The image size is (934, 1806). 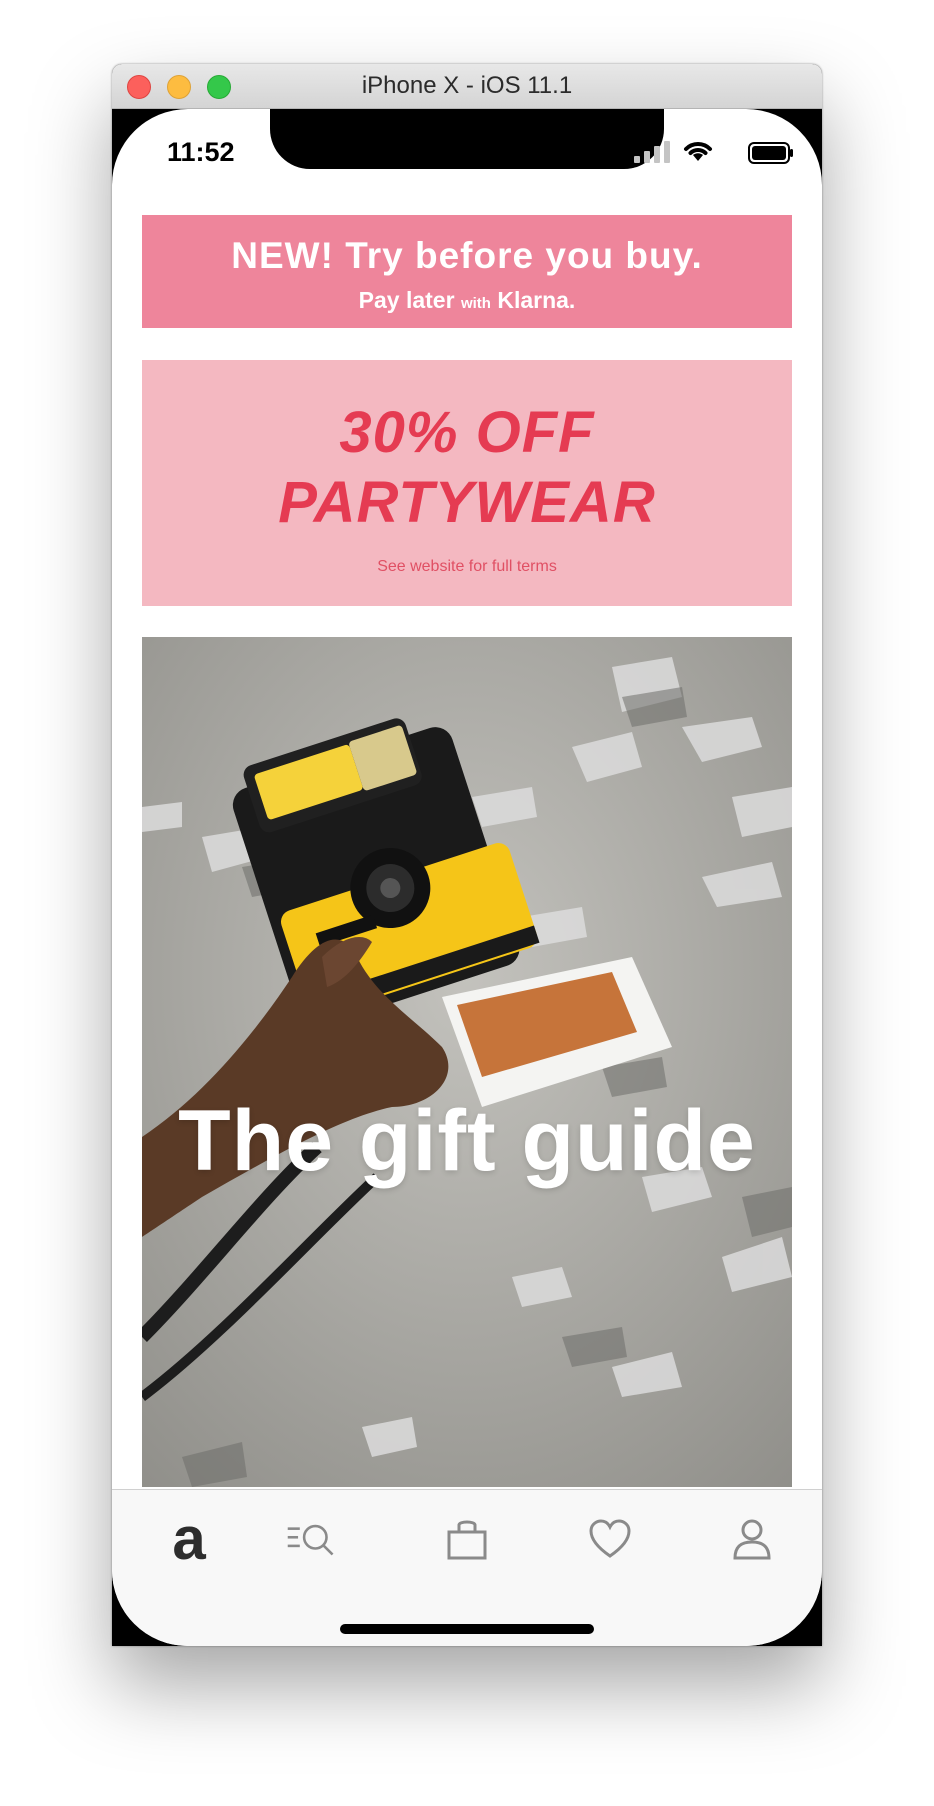 I want to click on window-title: iPhone X - iOS 11.1, so click(x=467, y=85).